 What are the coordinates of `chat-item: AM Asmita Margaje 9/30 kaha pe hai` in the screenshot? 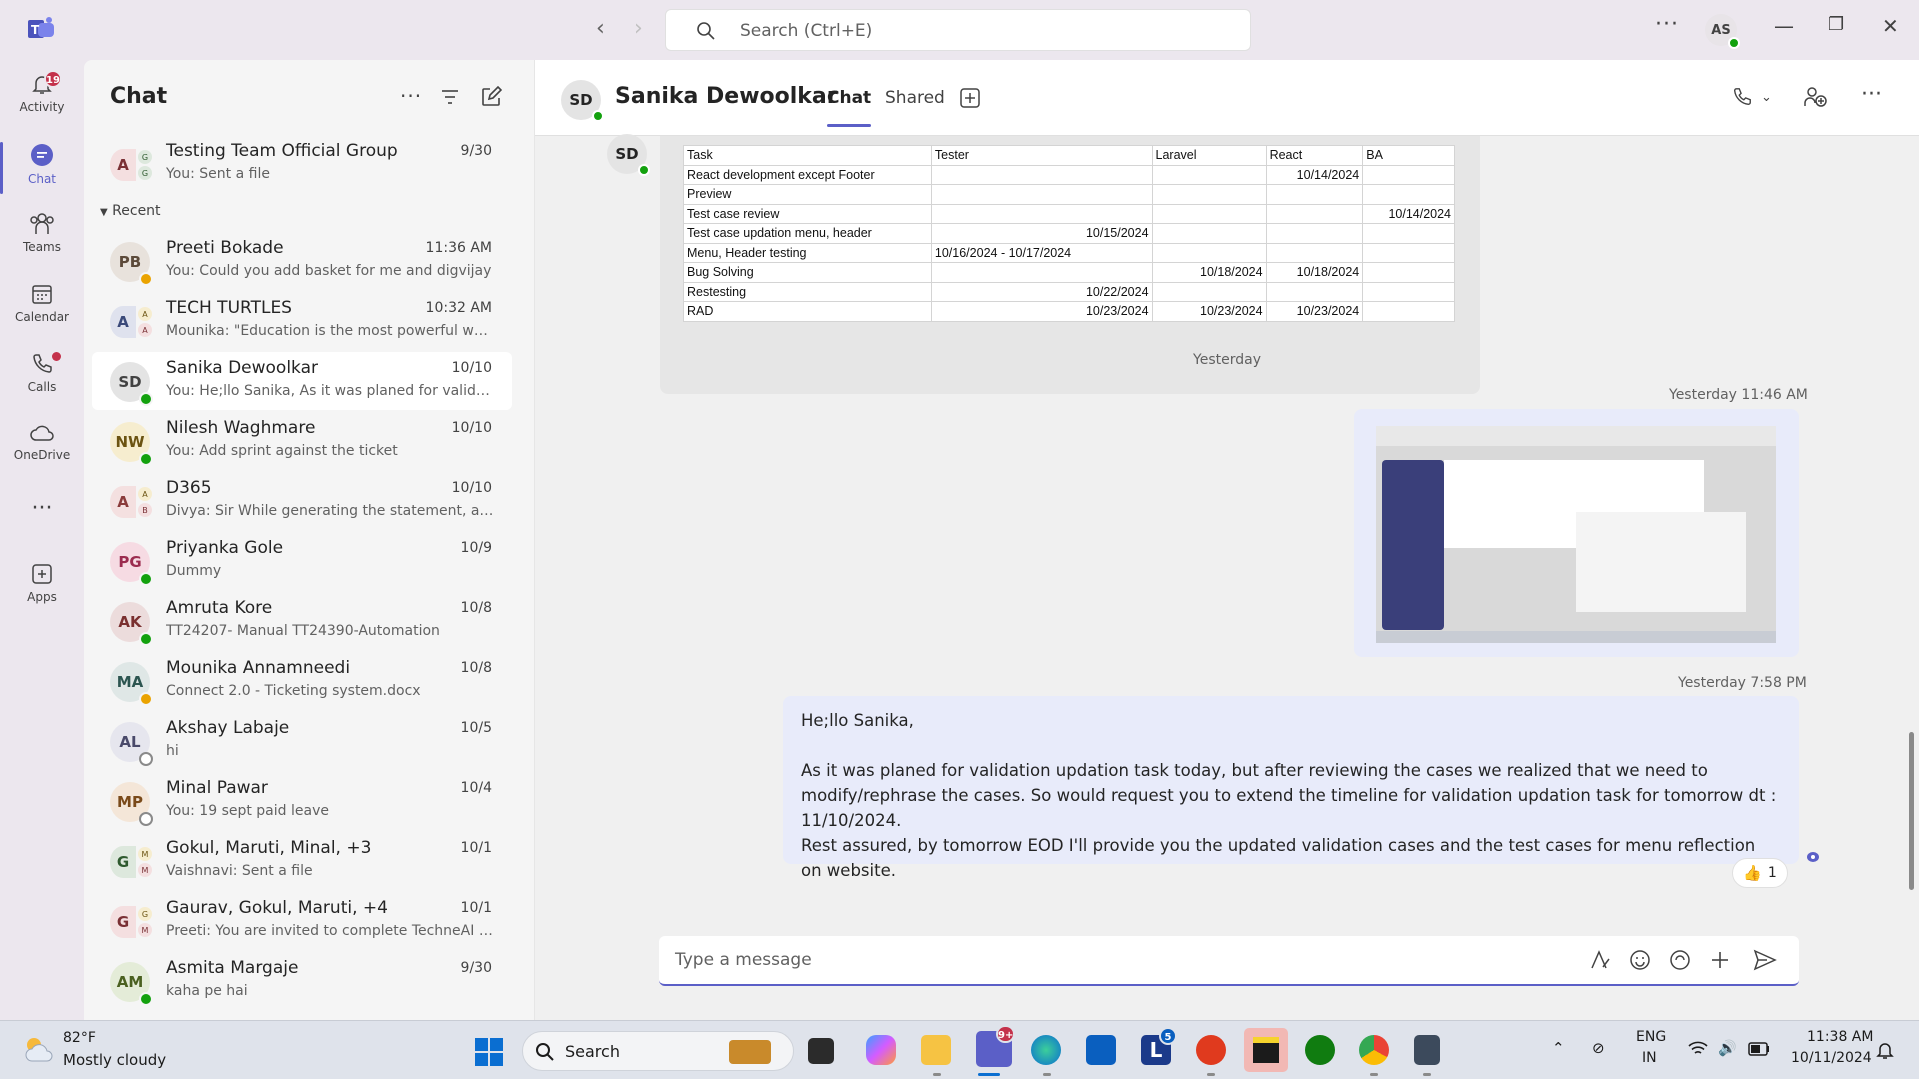 It's located at (302, 981).